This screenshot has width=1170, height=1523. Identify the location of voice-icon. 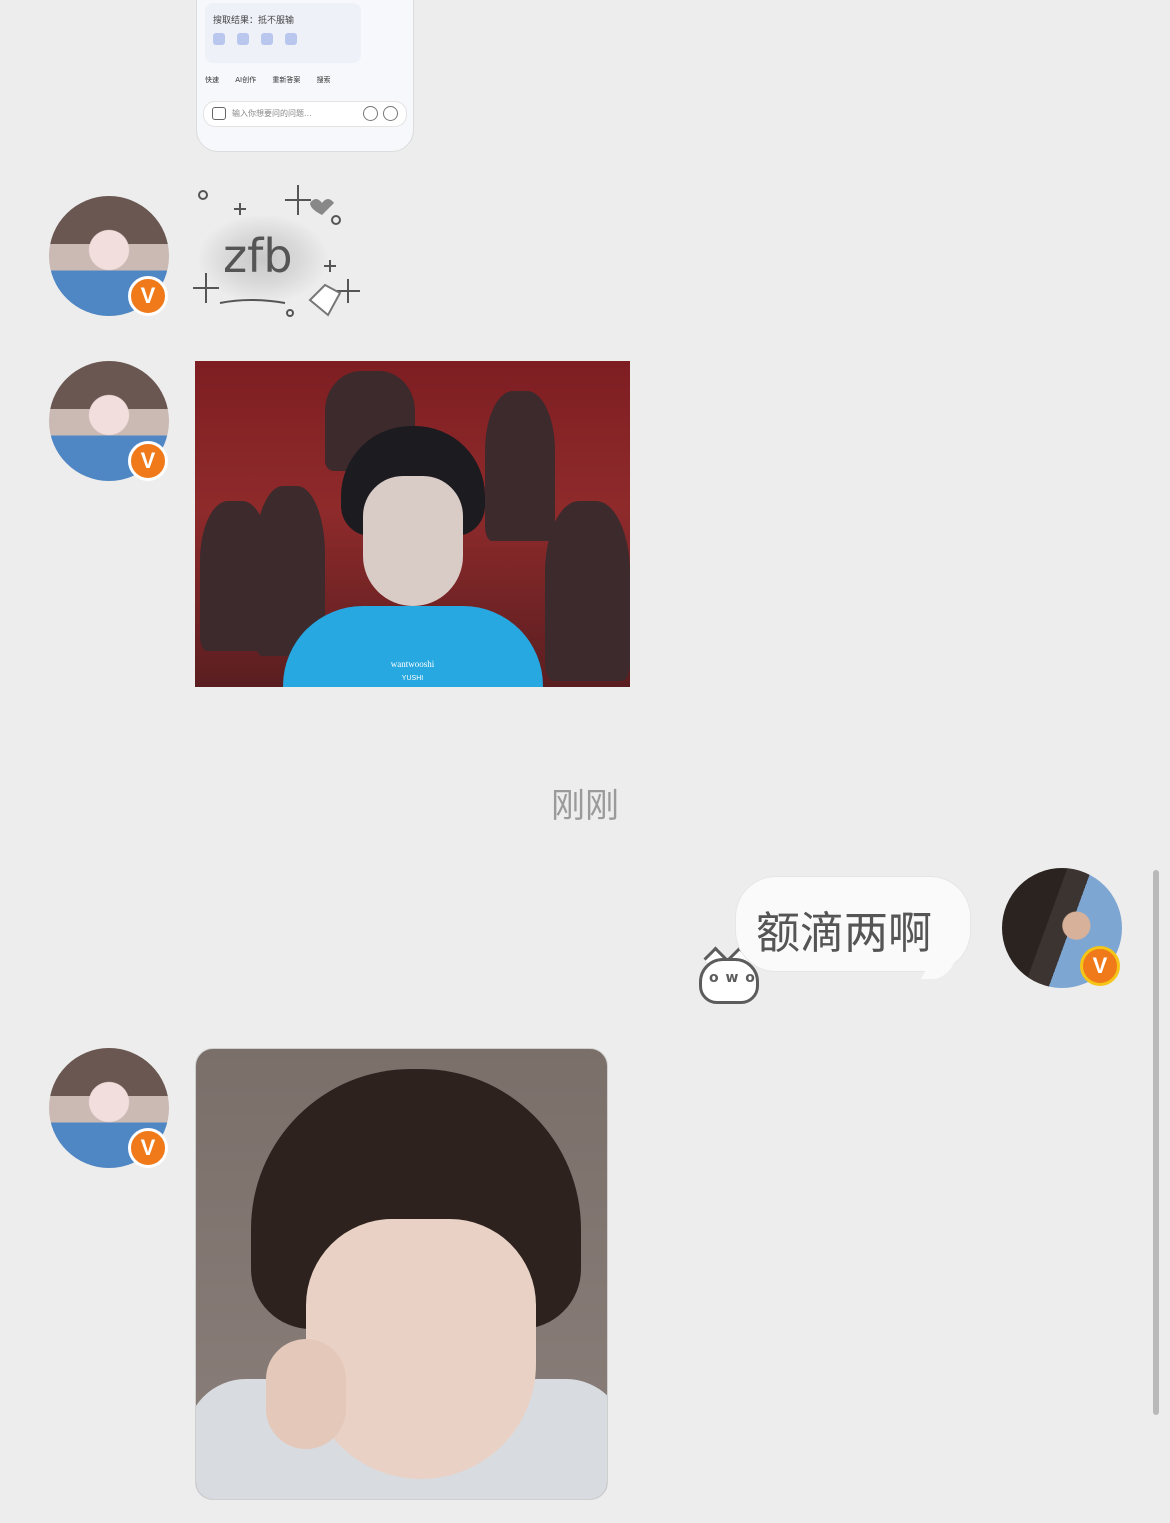
(370, 113).